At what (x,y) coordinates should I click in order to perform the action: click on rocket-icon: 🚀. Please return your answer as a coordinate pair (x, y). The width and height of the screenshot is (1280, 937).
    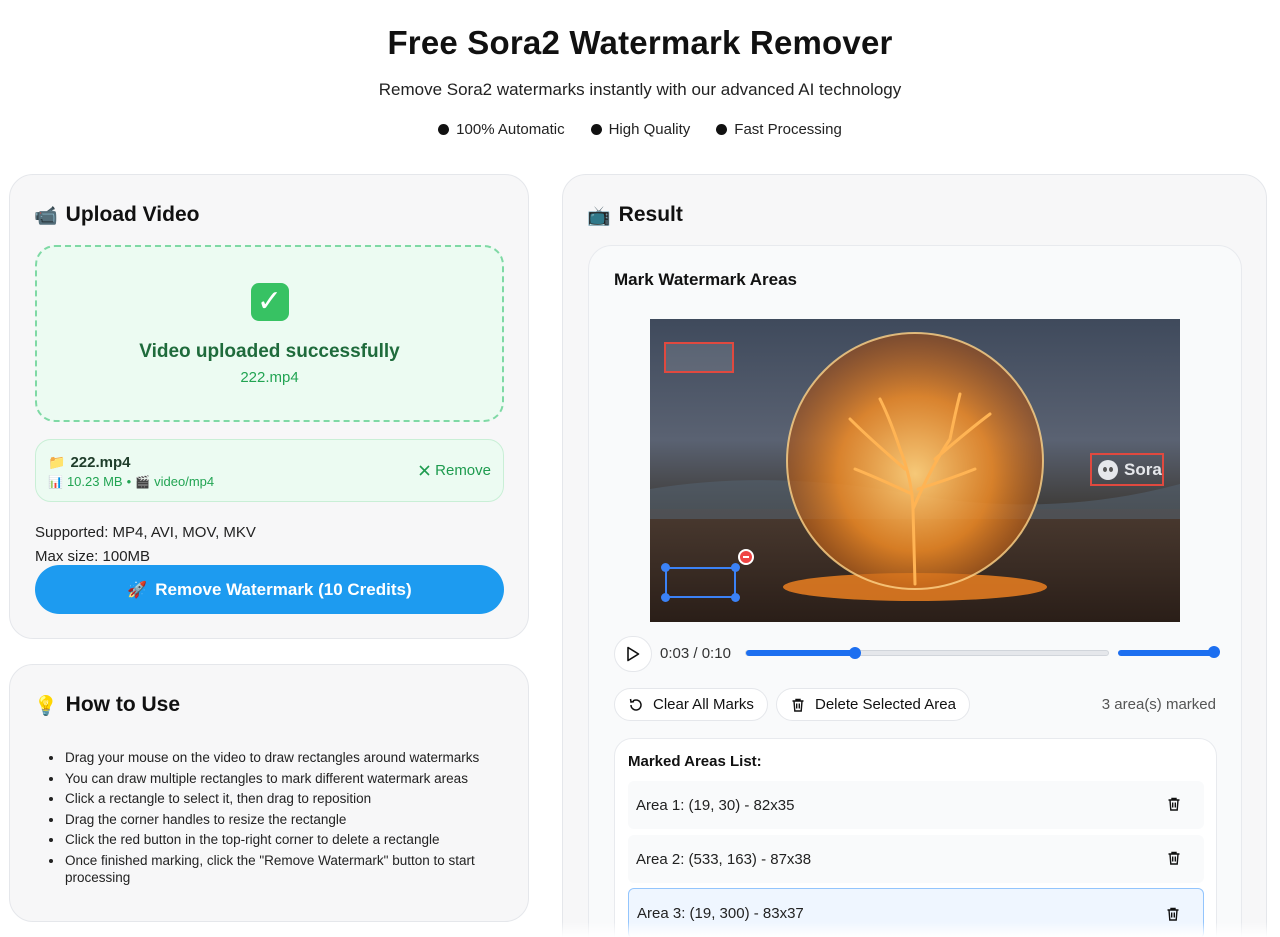
    Looking at the image, I should click on (137, 589).